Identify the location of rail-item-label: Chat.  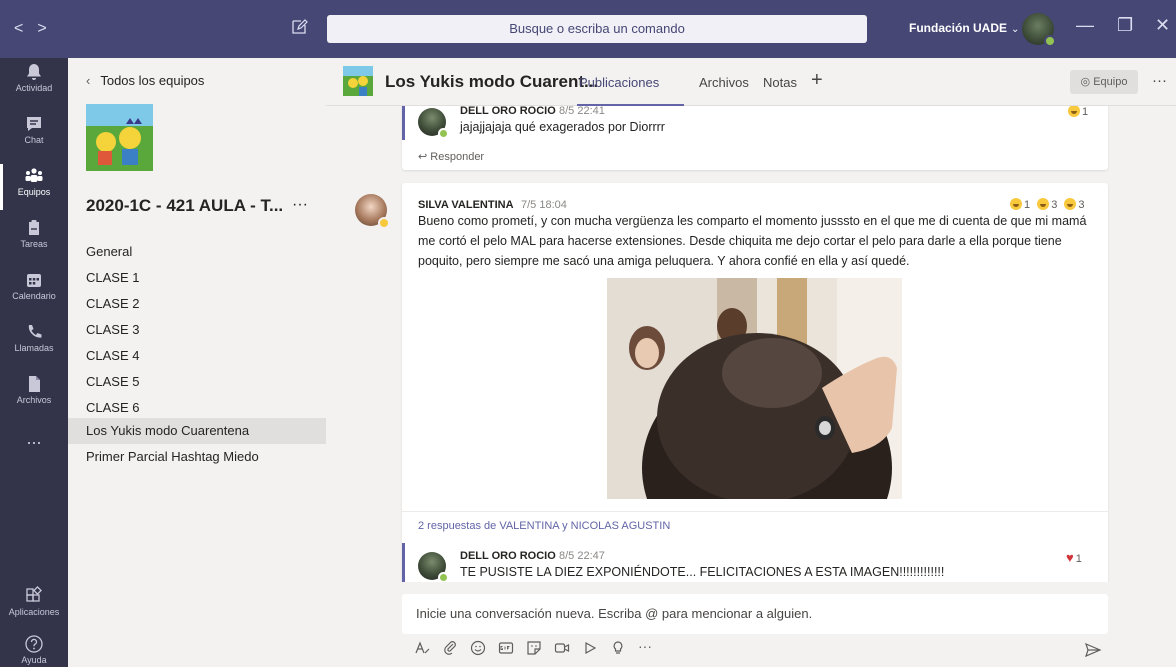
(34, 140).